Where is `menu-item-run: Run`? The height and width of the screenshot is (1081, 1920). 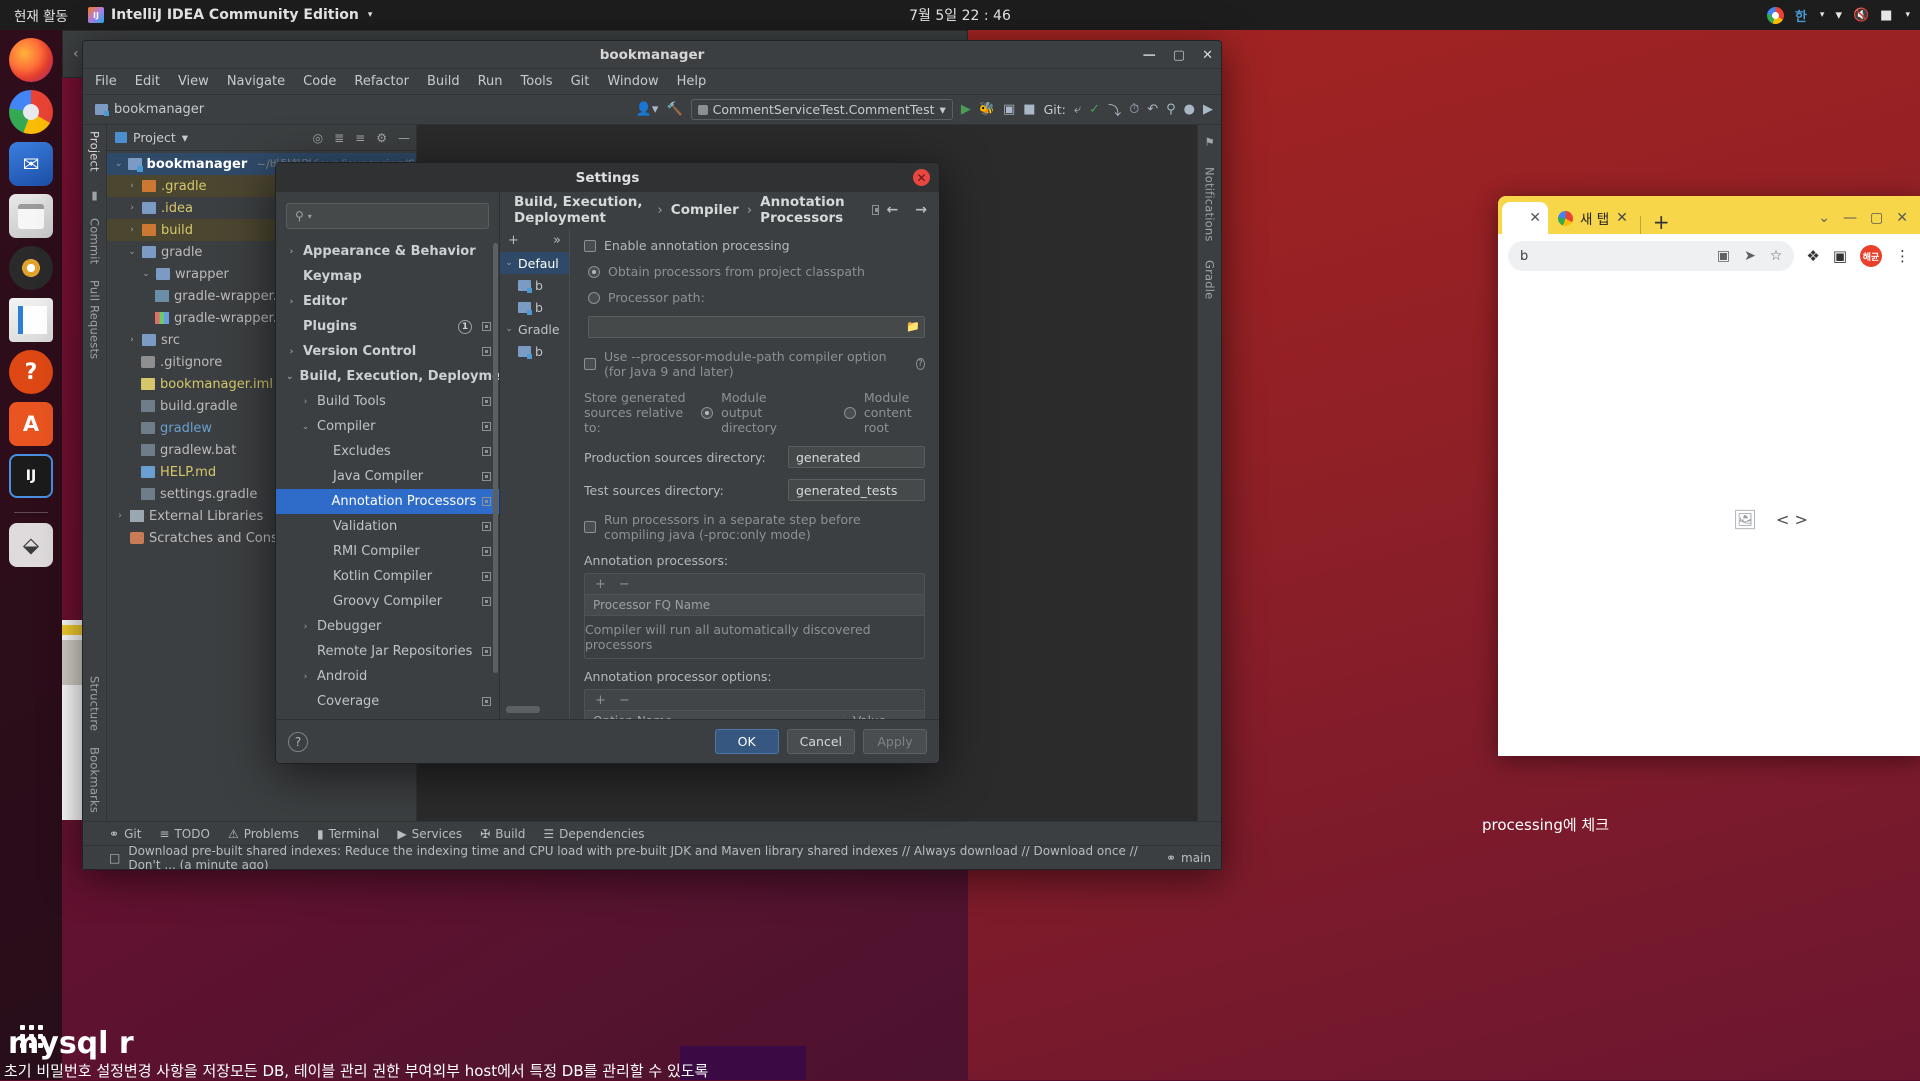 menu-item-run: Run is located at coordinates (490, 81).